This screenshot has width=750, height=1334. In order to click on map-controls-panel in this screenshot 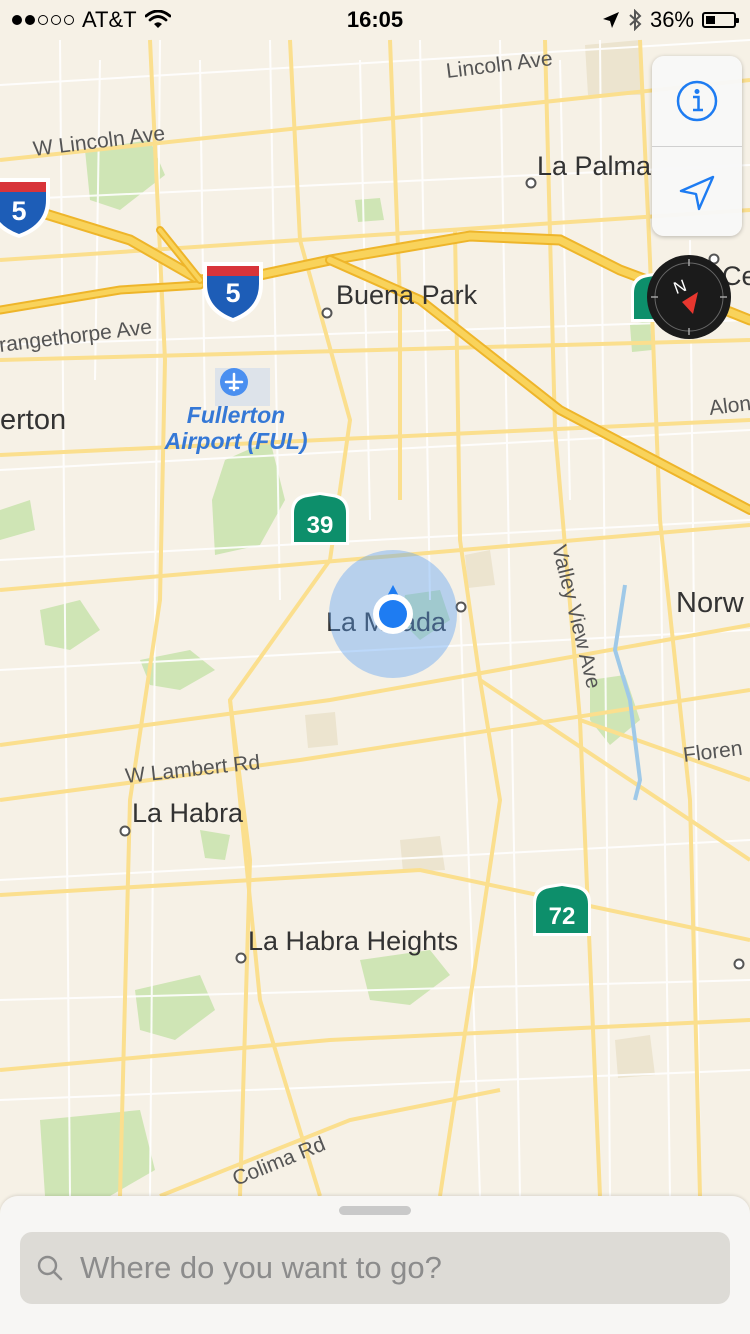, I will do `click(697, 146)`.